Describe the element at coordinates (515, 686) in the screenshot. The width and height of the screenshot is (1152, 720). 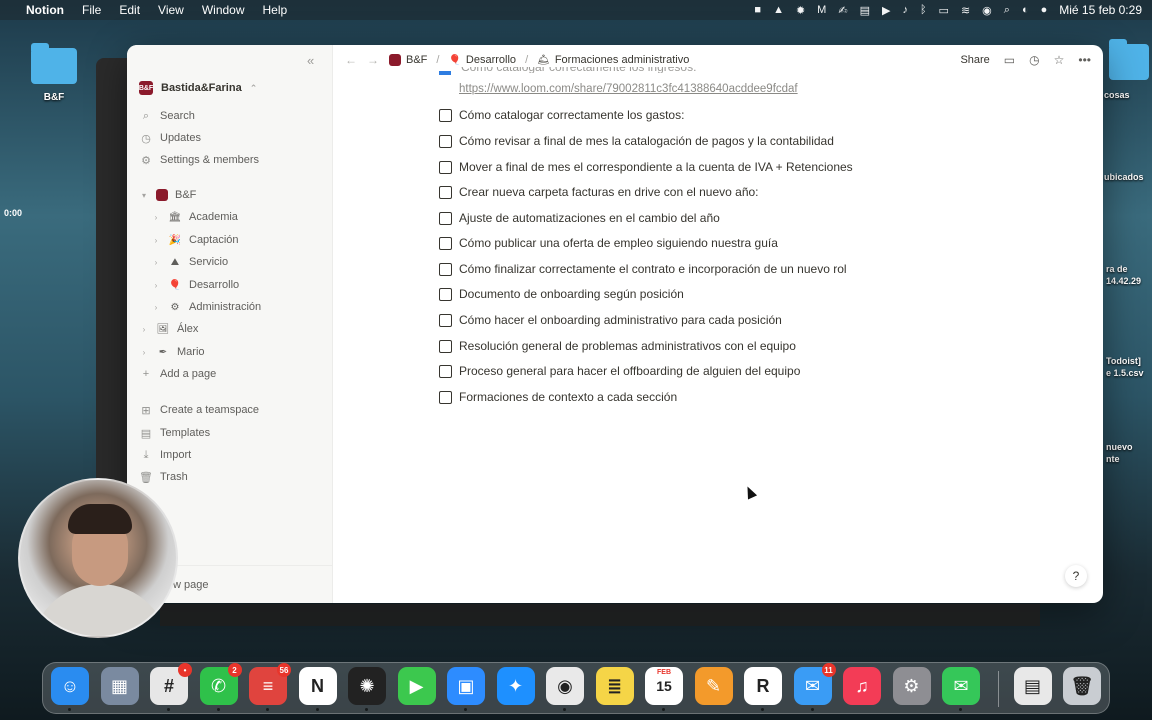
I see `dock-app-safari: ✦` at that location.